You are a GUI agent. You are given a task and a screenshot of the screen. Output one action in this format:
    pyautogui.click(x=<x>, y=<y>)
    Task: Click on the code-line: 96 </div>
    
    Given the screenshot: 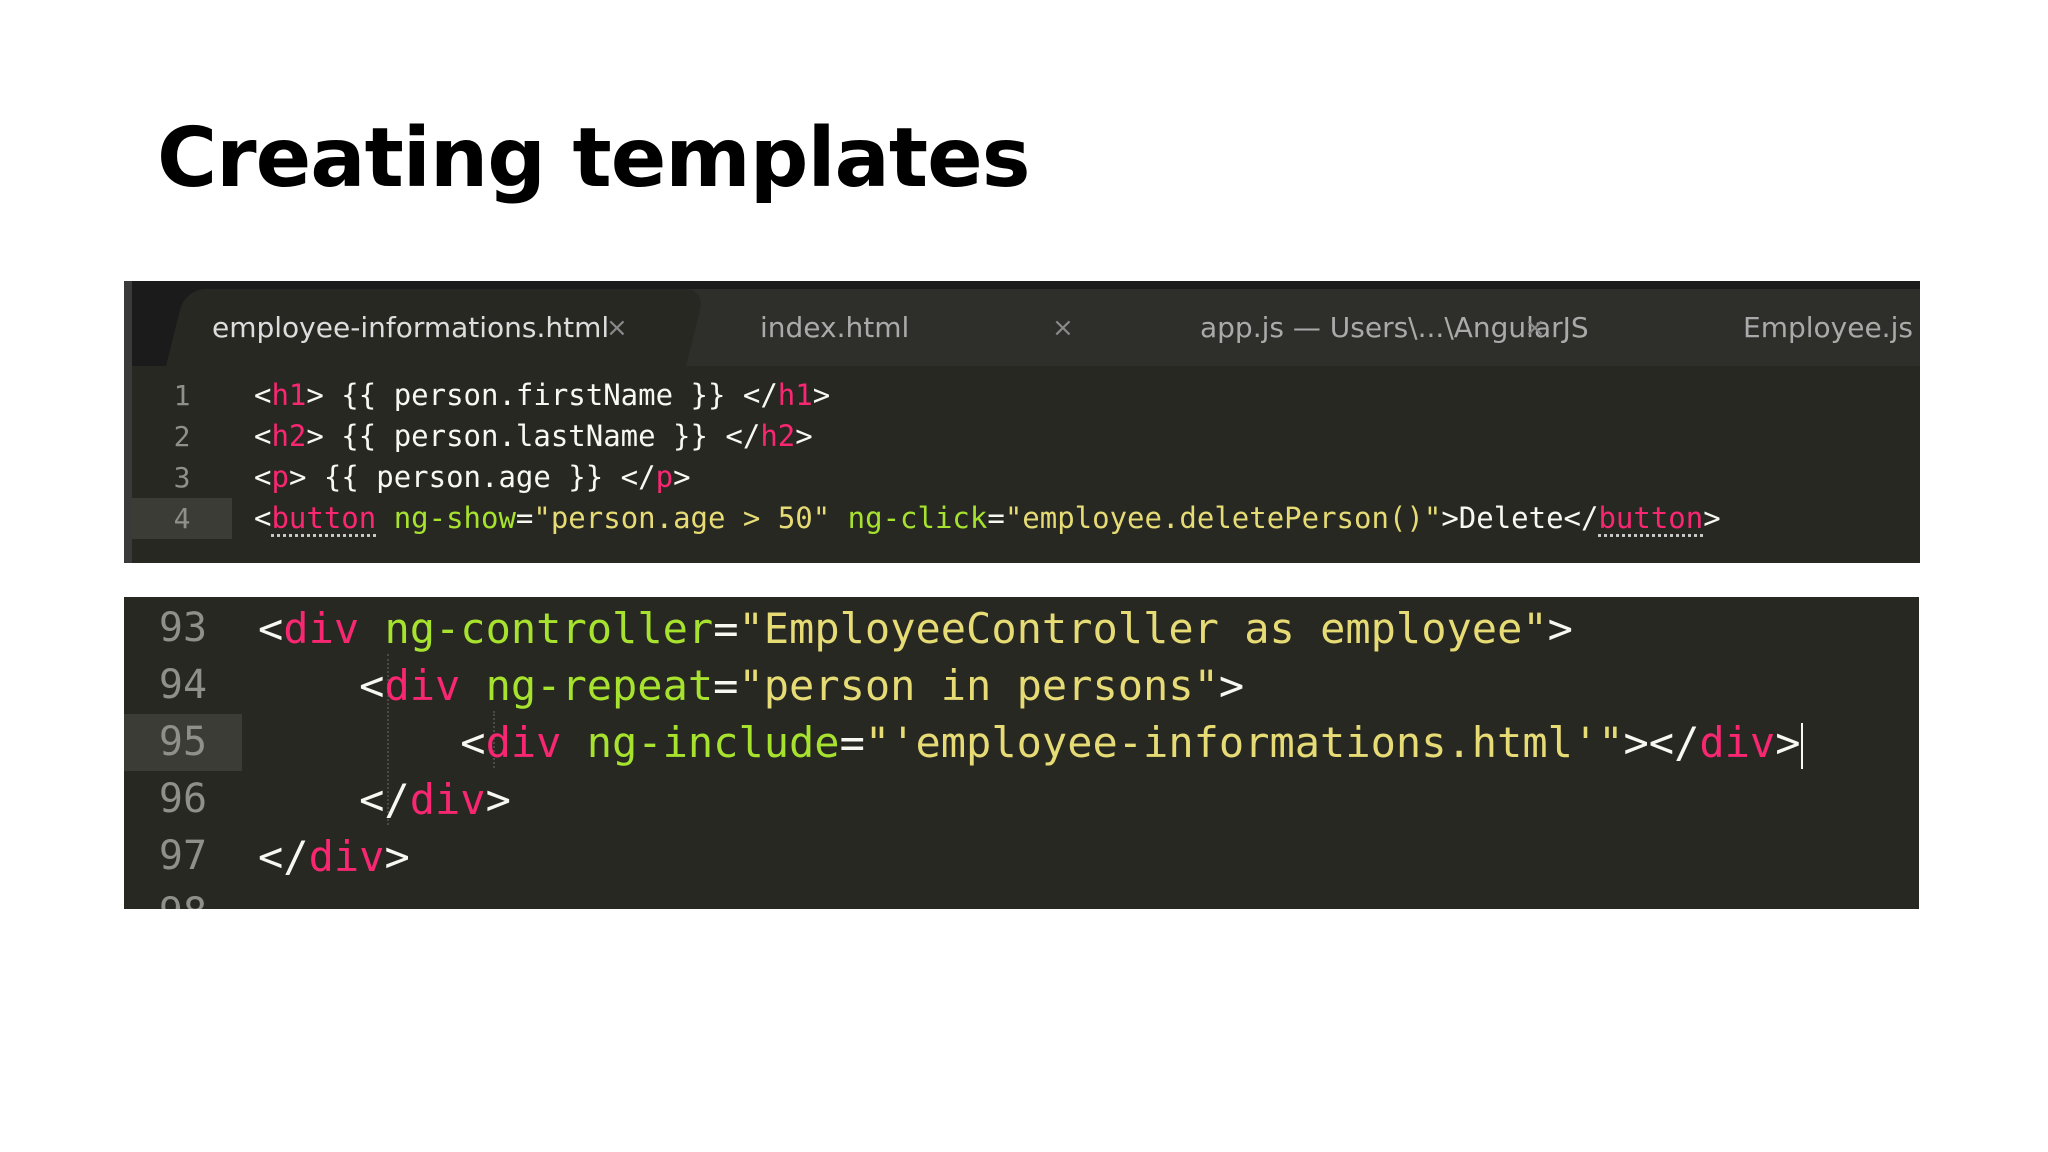 What is the action you would take?
    pyautogui.click(x=1021, y=799)
    